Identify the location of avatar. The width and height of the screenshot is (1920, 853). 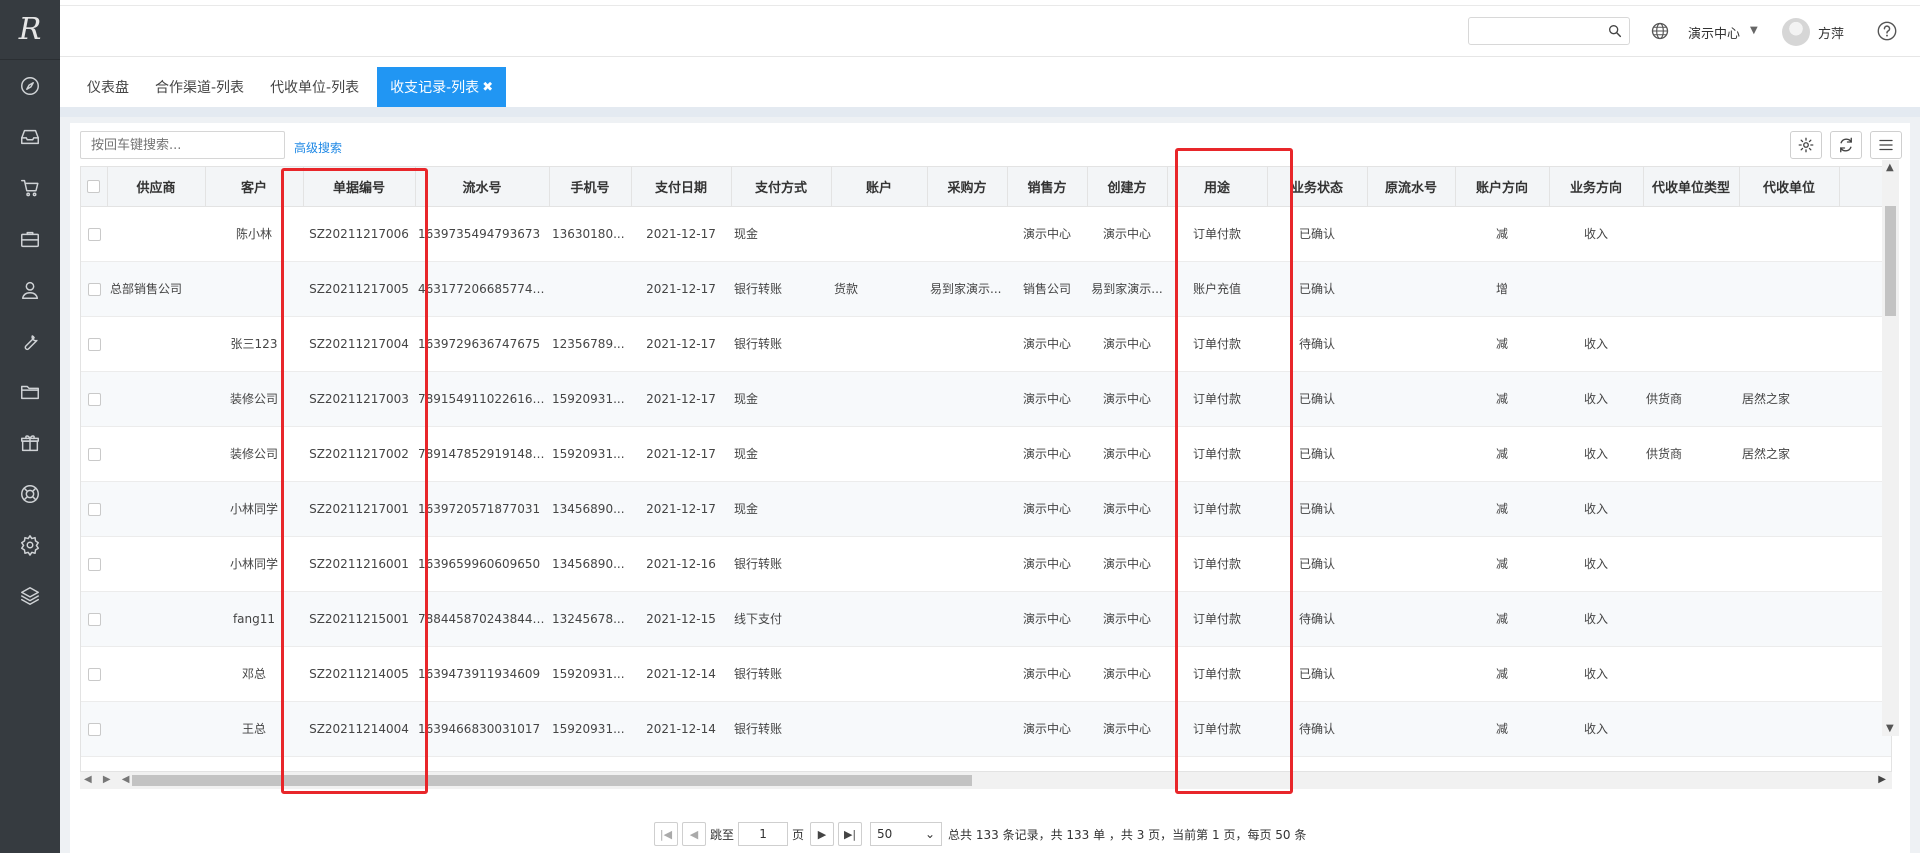
(1796, 32).